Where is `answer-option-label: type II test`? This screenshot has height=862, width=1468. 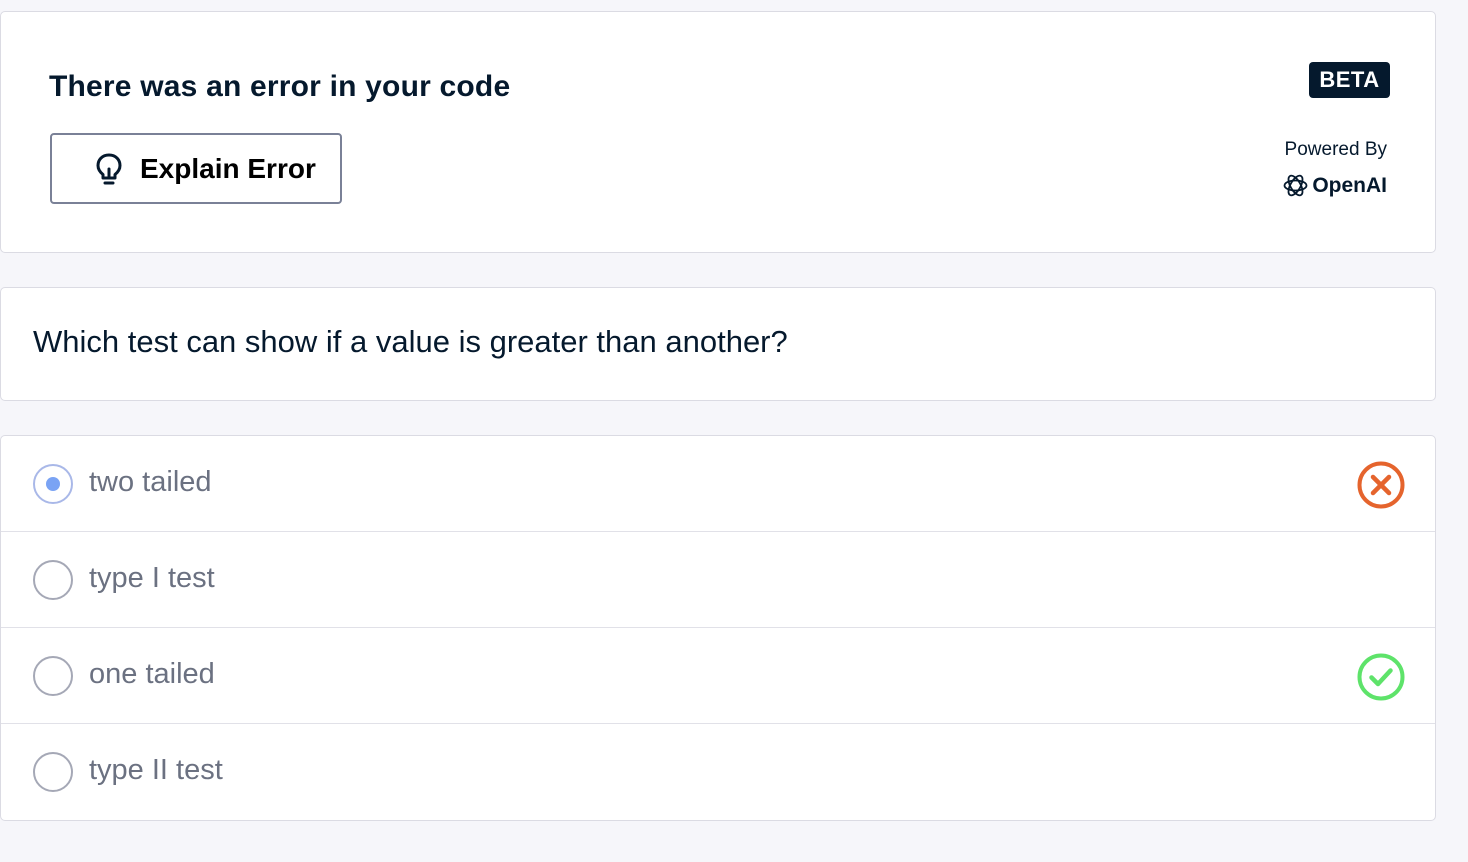 answer-option-label: type II test is located at coordinates (156, 770).